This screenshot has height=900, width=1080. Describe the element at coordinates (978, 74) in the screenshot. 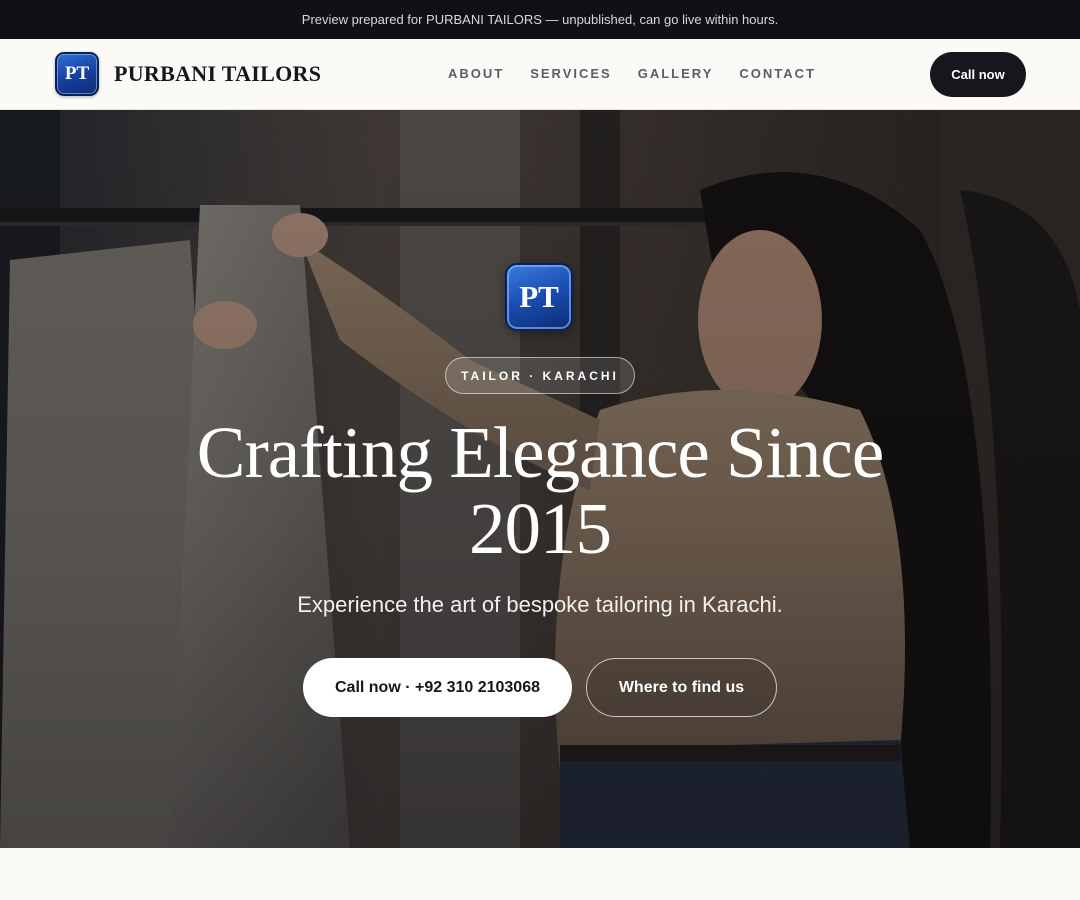

I see `header-call-button: Call now` at that location.